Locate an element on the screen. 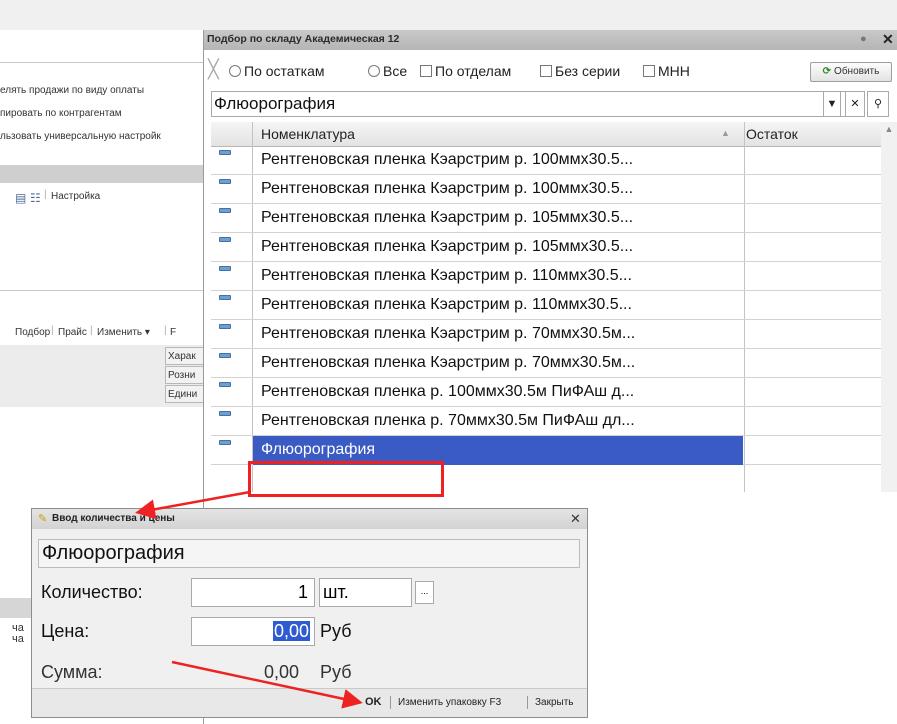 The width and height of the screenshot is (897, 724). settings-toolbar: ▤ ☷ | Настройка is located at coordinates (102, 198).